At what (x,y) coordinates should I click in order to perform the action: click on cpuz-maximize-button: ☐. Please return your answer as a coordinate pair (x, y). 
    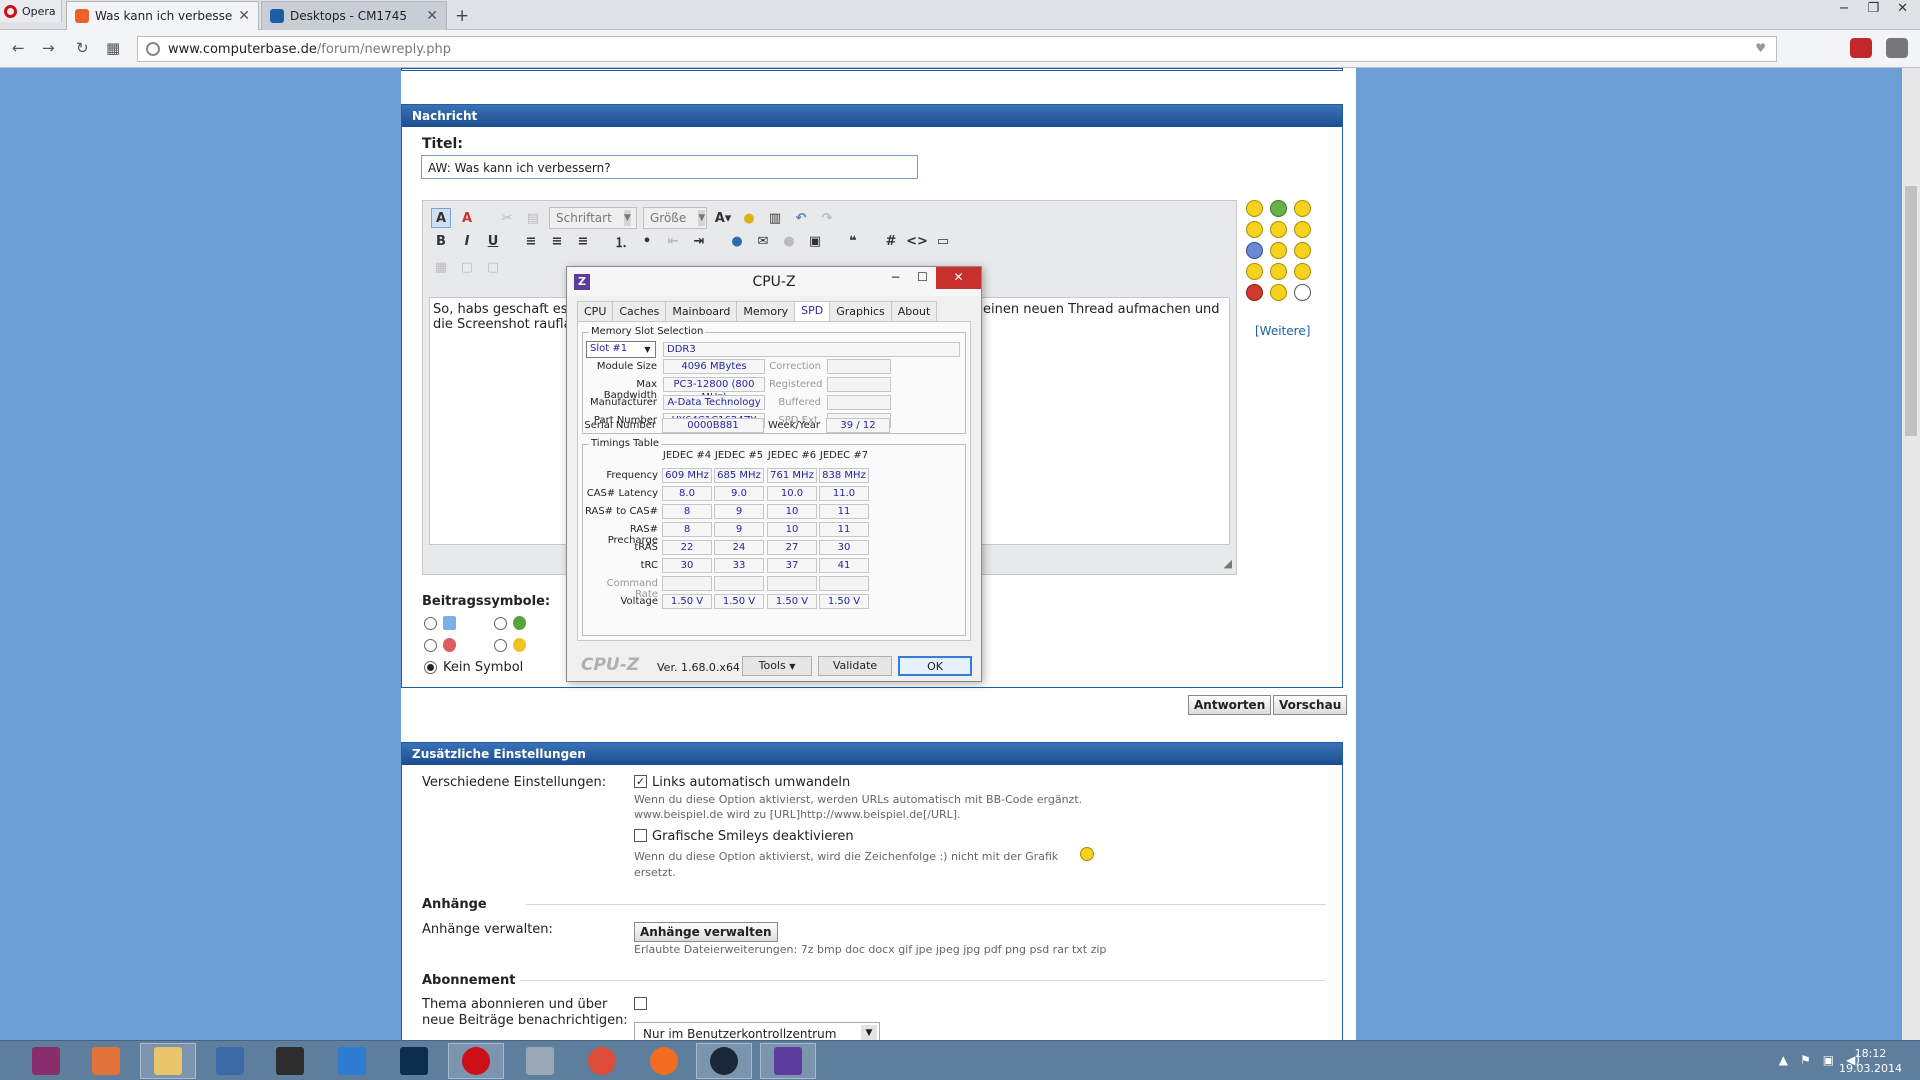
    Looking at the image, I should click on (922, 278).